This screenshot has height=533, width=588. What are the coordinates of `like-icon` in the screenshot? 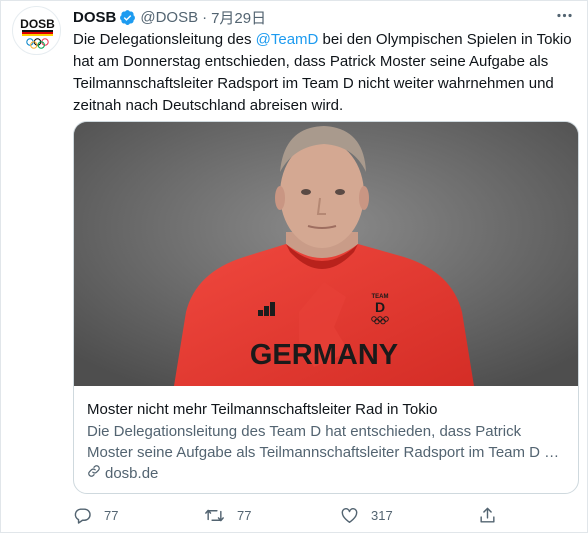 It's located at (349, 515).